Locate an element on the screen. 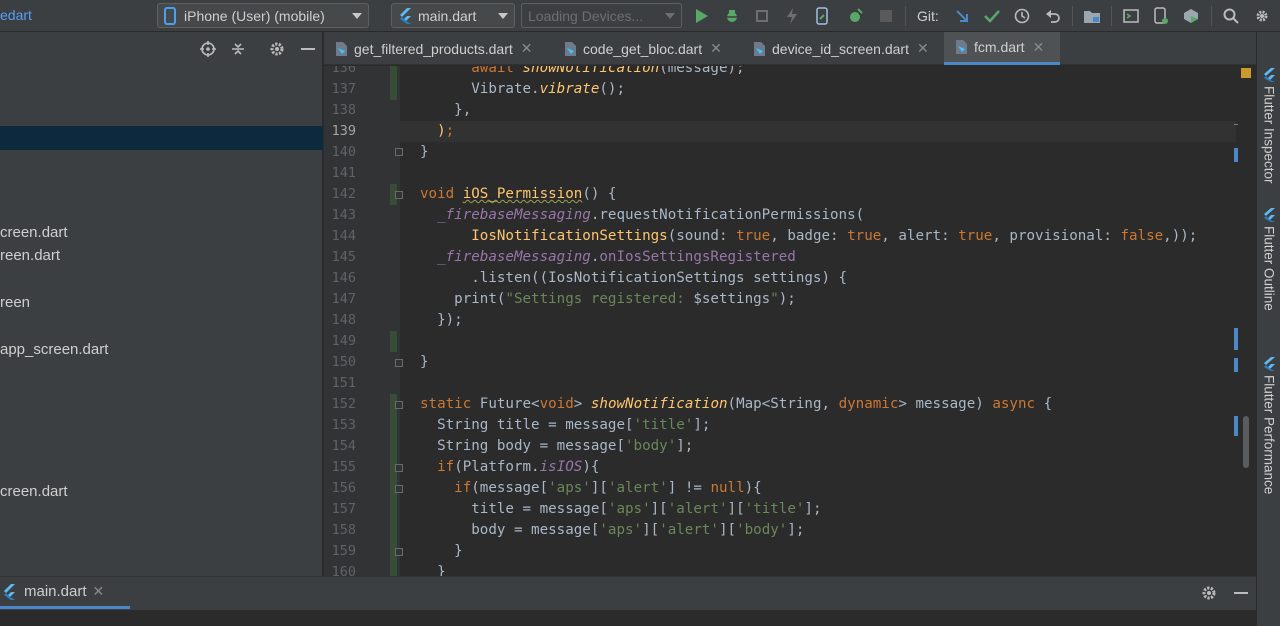 The height and width of the screenshot is (626, 1280). line-number: 144 is located at coordinates (343, 236).